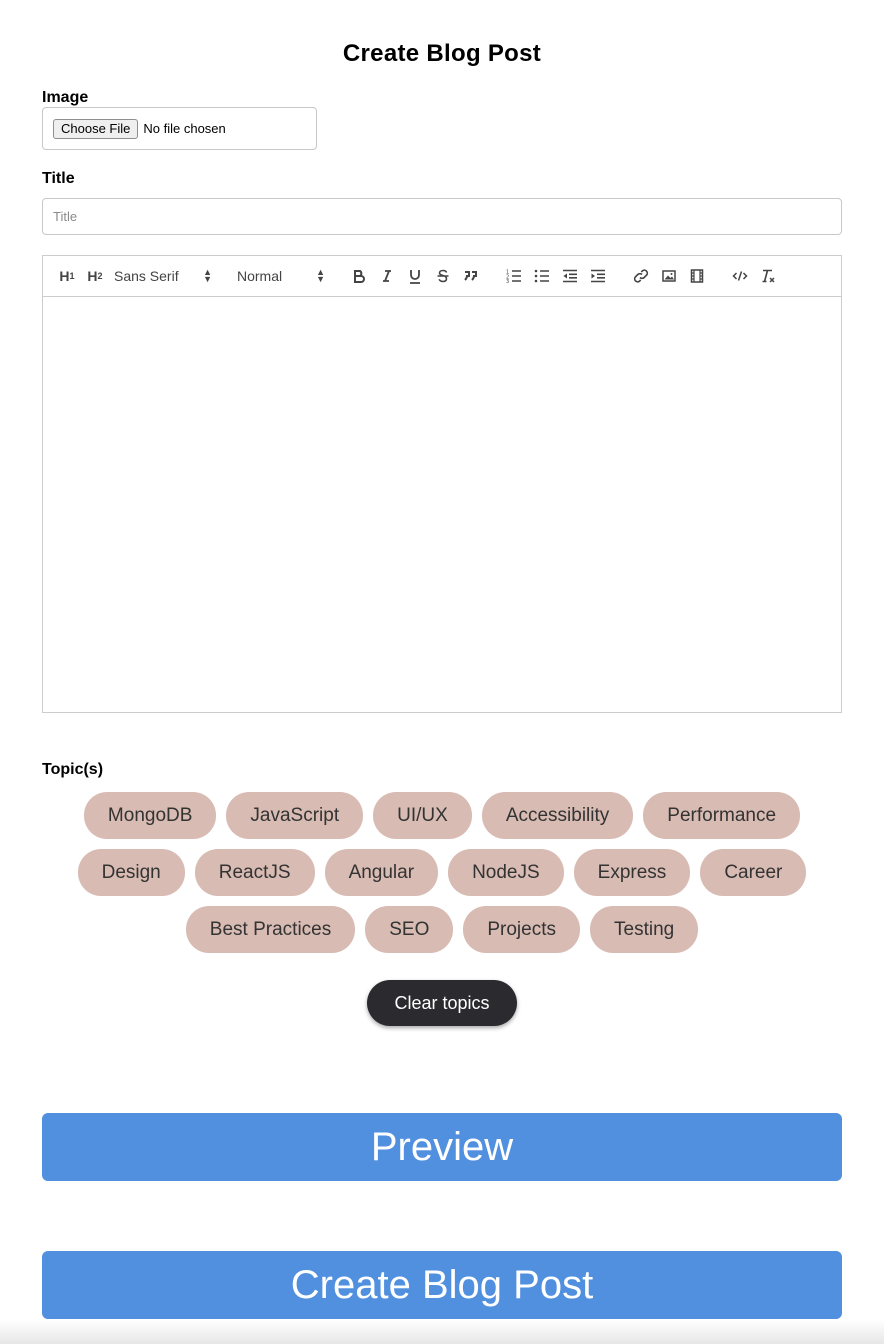  What do you see at coordinates (95, 276) in the screenshot?
I see `heading2-button: H2` at bounding box center [95, 276].